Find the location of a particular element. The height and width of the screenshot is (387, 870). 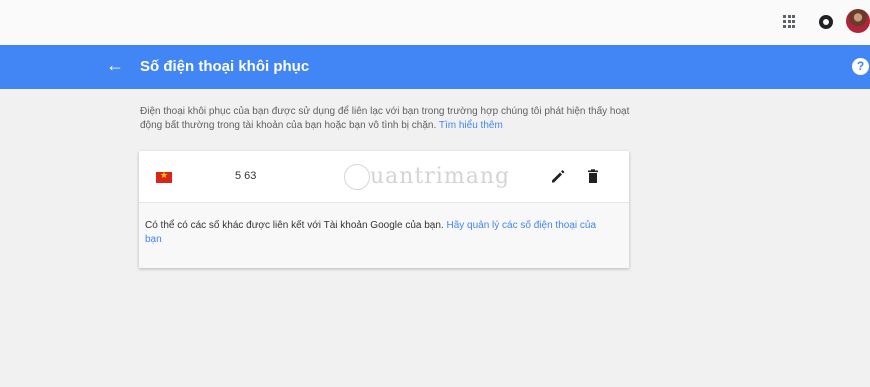

avatar is located at coordinates (858, 21).